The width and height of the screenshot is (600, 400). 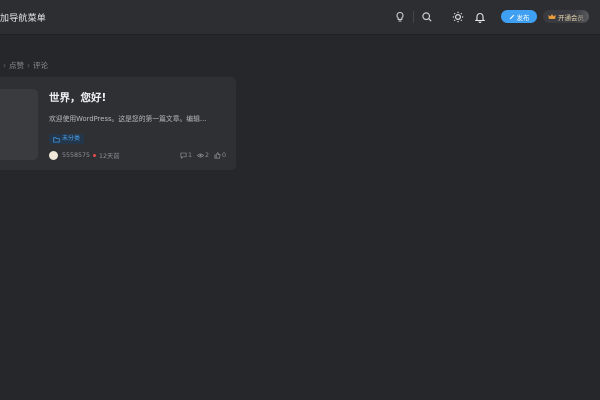 What do you see at coordinates (566, 16) in the screenshot?
I see `vip-membership-button: 开通会员` at bounding box center [566, 16].